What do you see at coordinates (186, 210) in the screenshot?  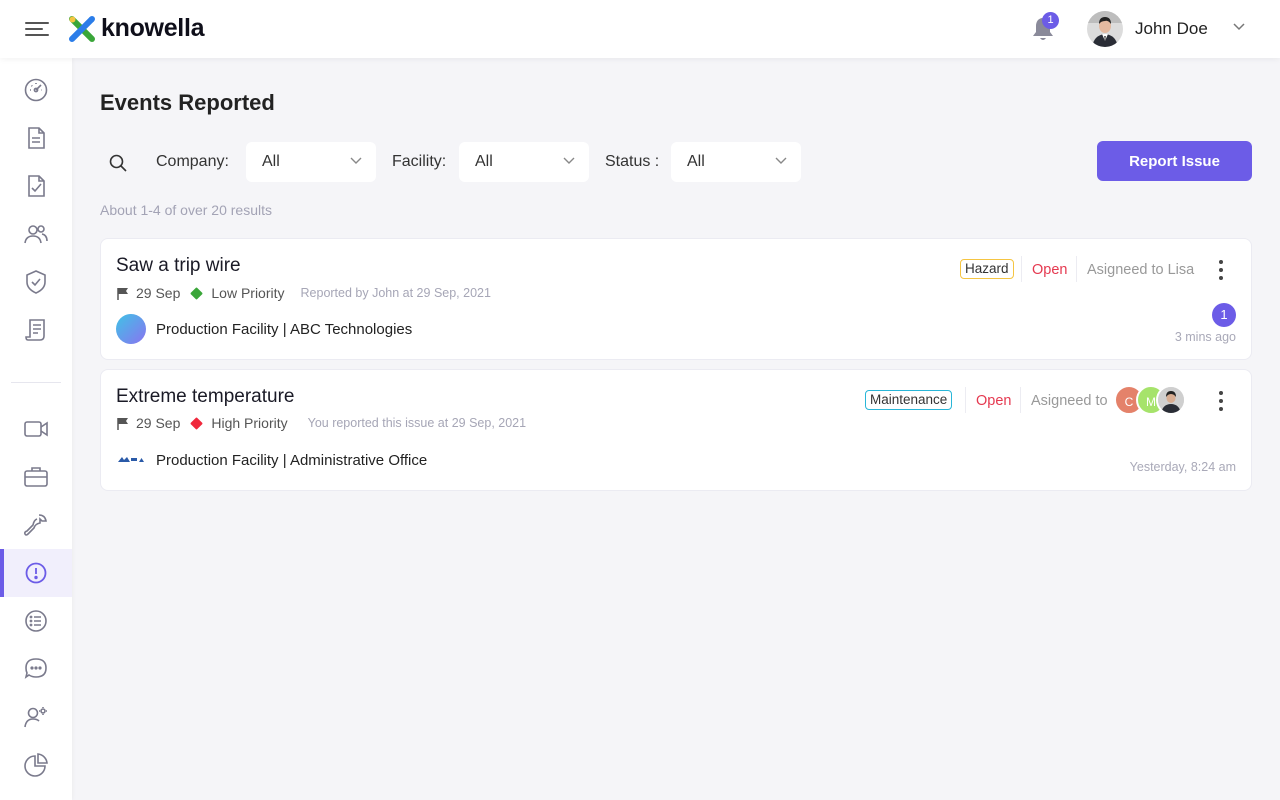 I see `results-count: About 1-4 of over 20 results` at bounding box center [186, 210].